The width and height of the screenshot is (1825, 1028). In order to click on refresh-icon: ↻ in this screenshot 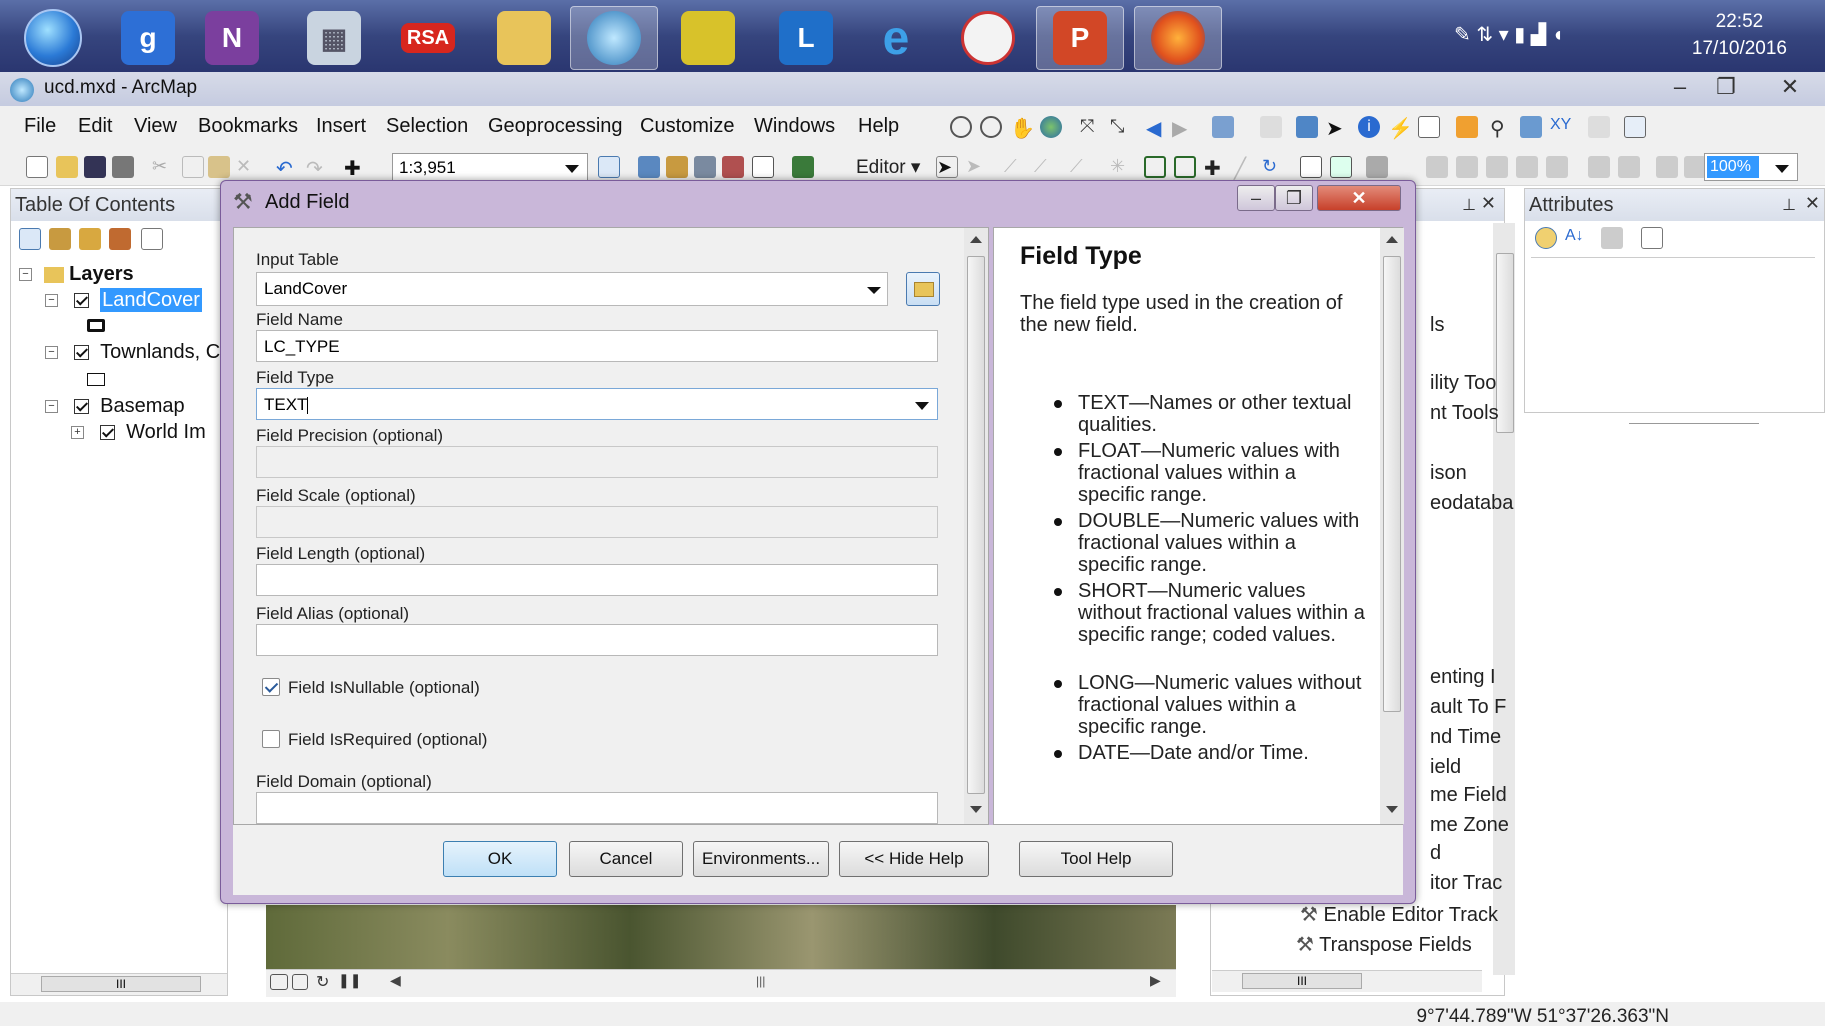, I will do `click(327, 983)`.